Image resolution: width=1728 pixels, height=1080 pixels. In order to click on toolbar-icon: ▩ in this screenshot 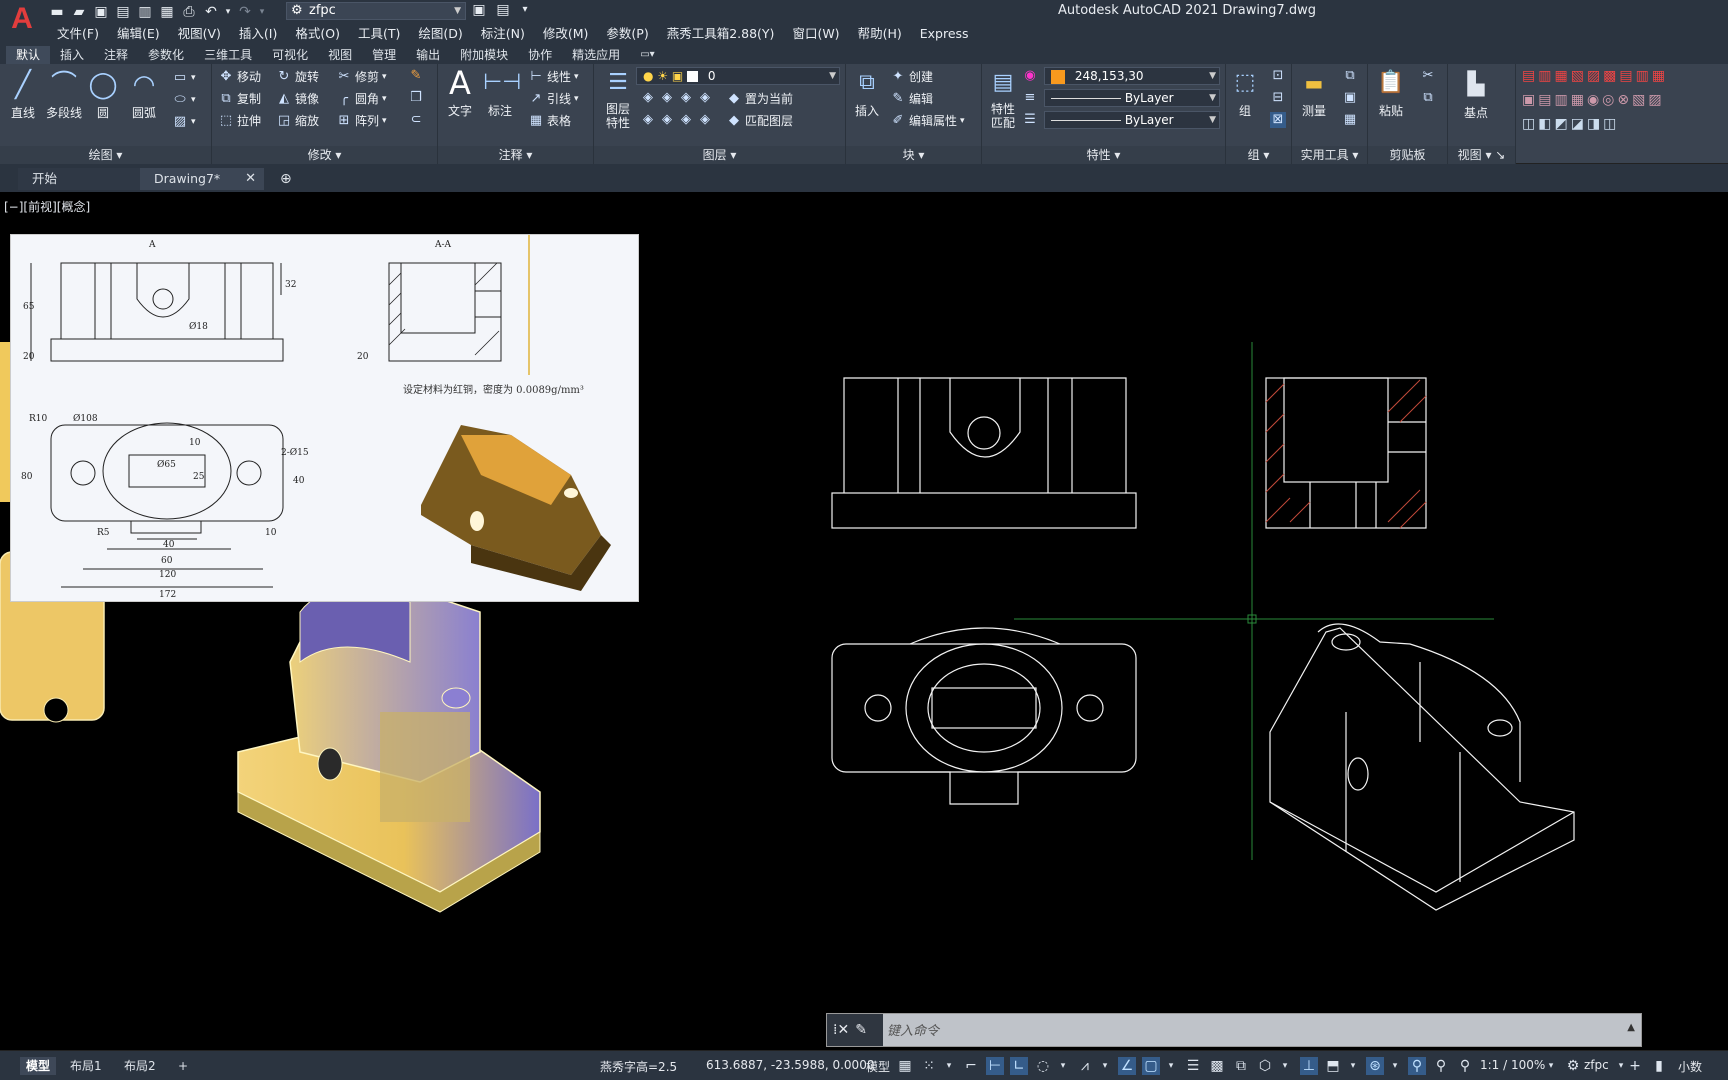, I will do `click(1609, 76)`.